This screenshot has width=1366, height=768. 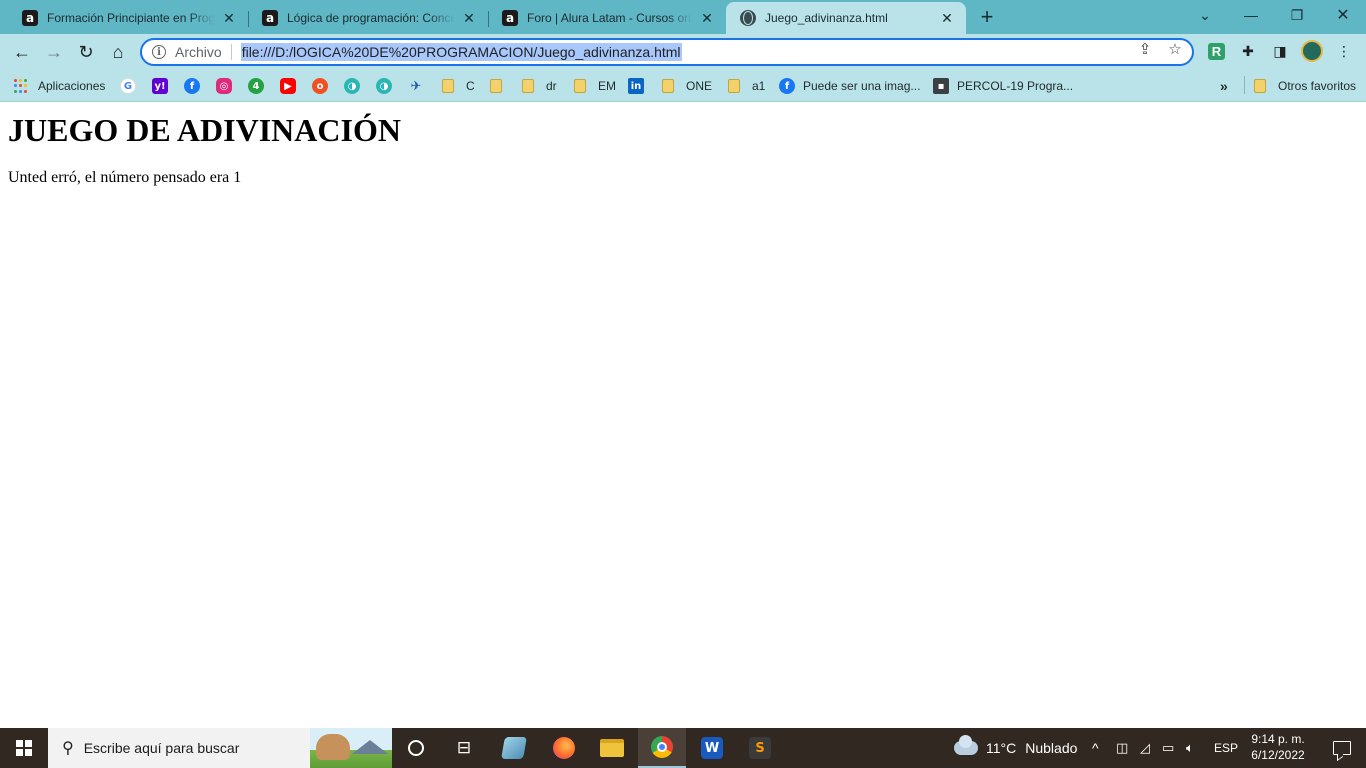 I want to click on cortana-button, so click(x=416, y=748).